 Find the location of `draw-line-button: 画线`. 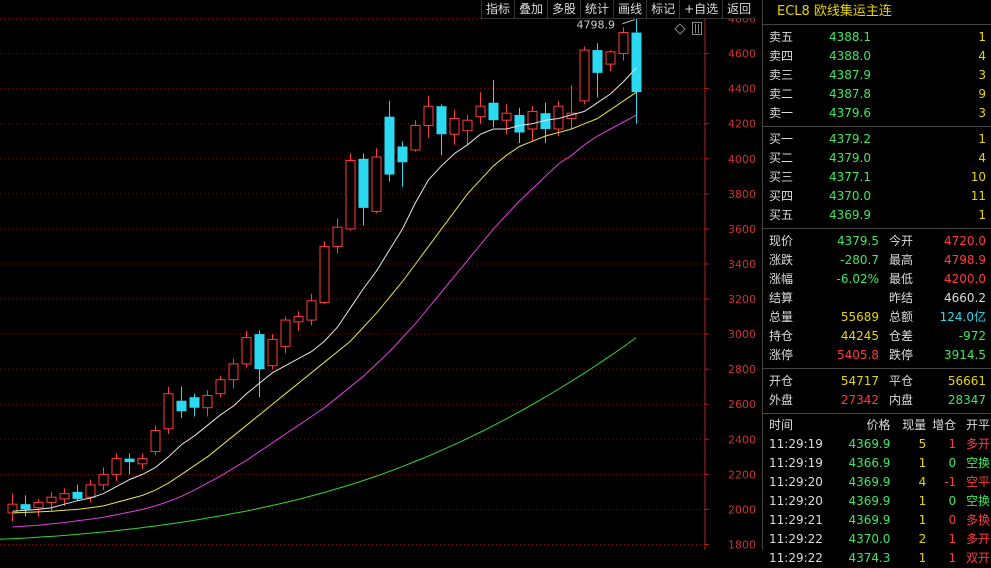

draw-line-button: 画线 is located at coordinates (630, 9).